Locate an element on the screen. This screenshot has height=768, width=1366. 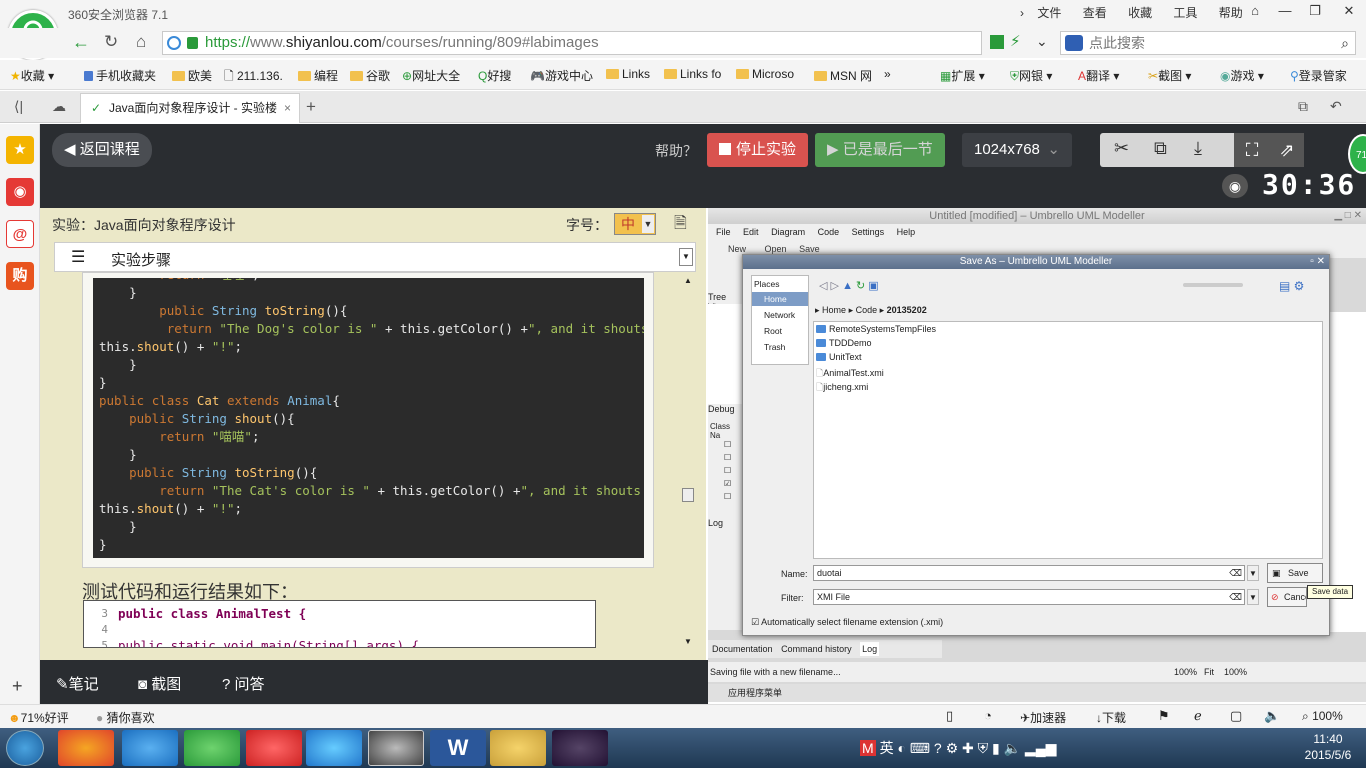
place-root: Root is located at coordinates (780, 330).